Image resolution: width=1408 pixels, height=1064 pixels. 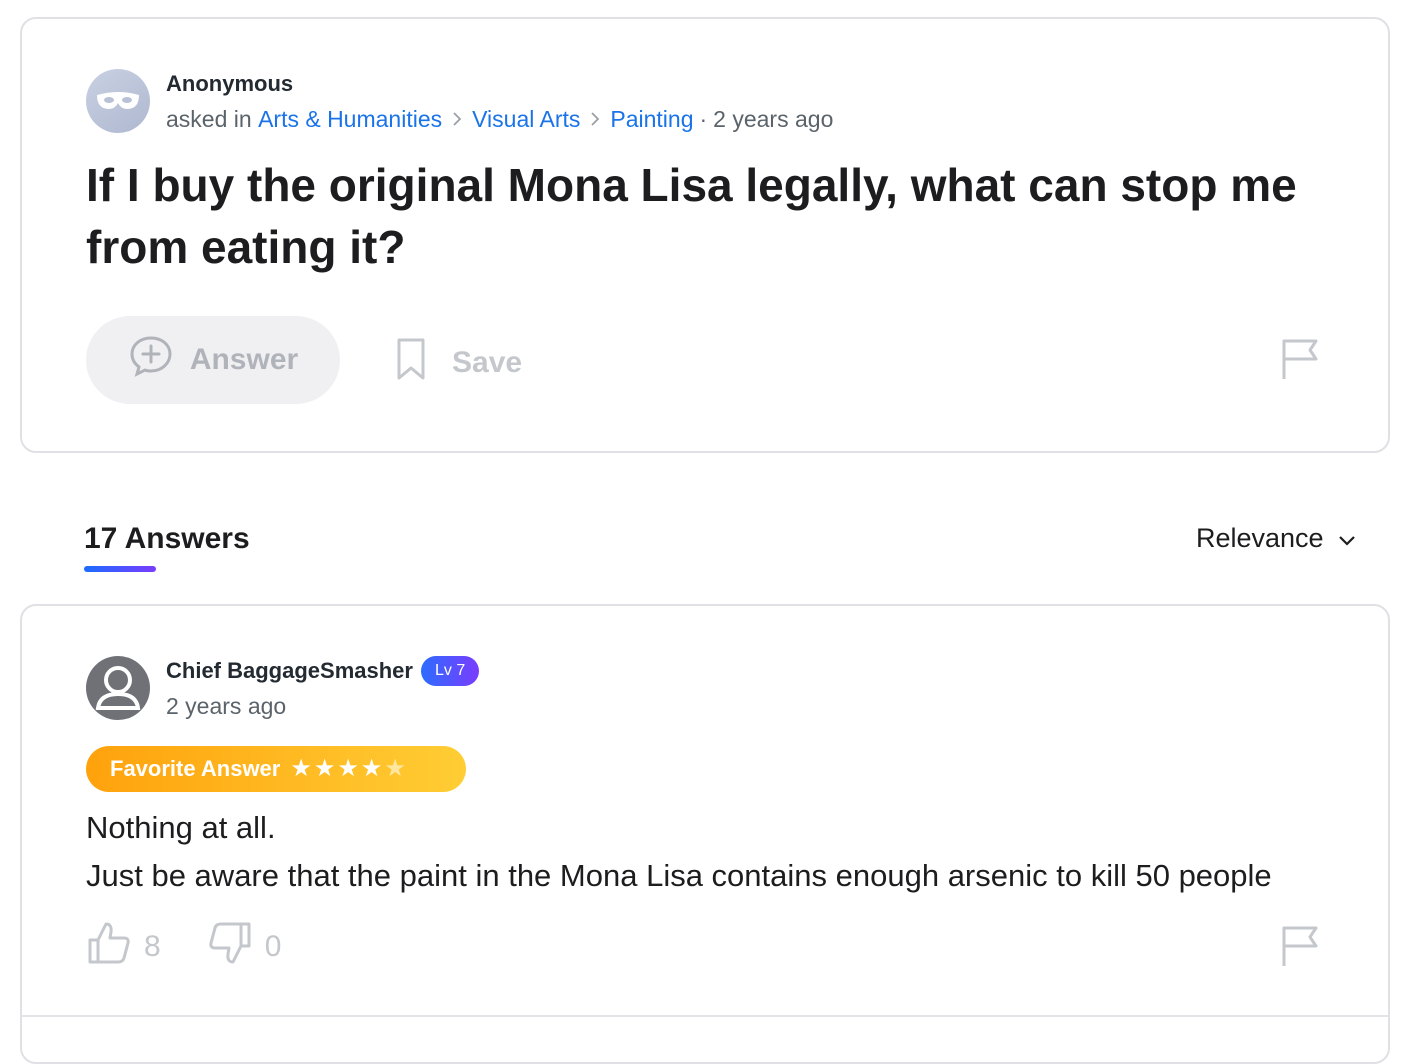 What do you see at coordinates (411, 363) in the screenshot?
I see `bookmark-icon` at bounding box center [411, 363].